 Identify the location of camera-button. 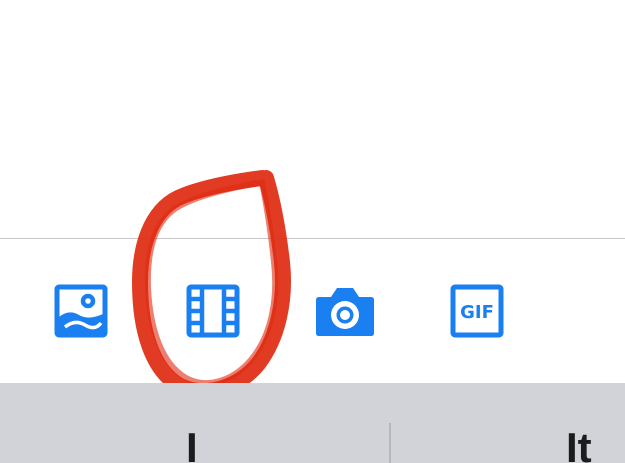
(345, 311).